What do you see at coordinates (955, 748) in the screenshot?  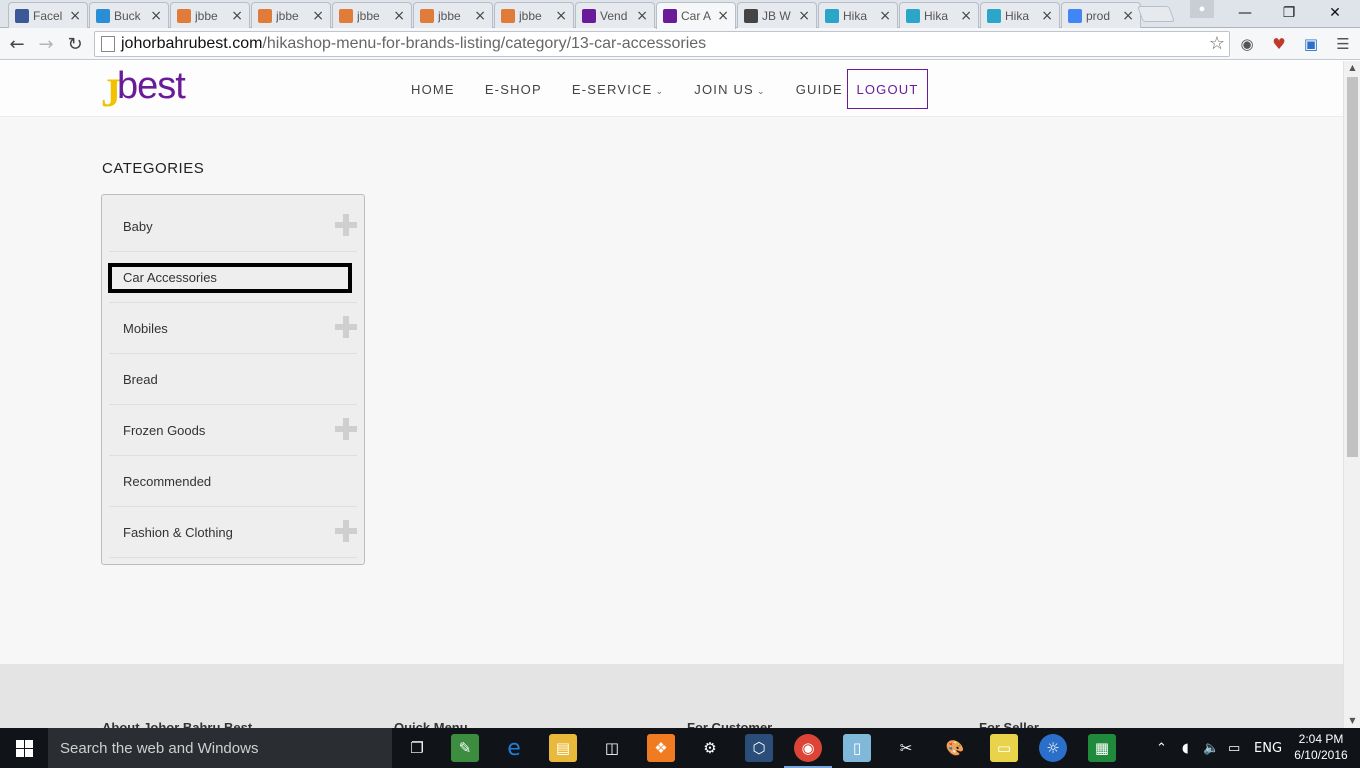 I see `paint-icon: 🎨` at bounding box center [955, 748].